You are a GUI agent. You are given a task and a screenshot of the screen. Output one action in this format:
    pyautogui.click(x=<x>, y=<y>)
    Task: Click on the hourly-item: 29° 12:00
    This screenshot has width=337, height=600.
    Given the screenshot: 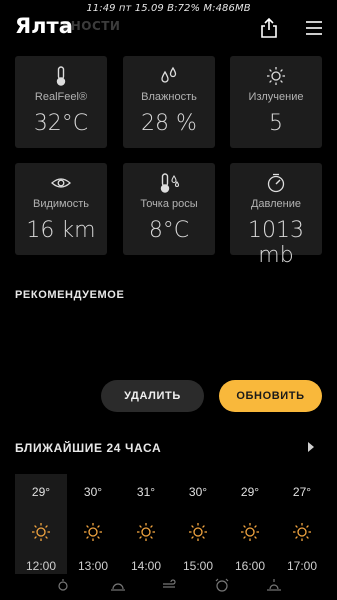 What is the action you would take?
    pyautogui.click(x=41, y=524)
    